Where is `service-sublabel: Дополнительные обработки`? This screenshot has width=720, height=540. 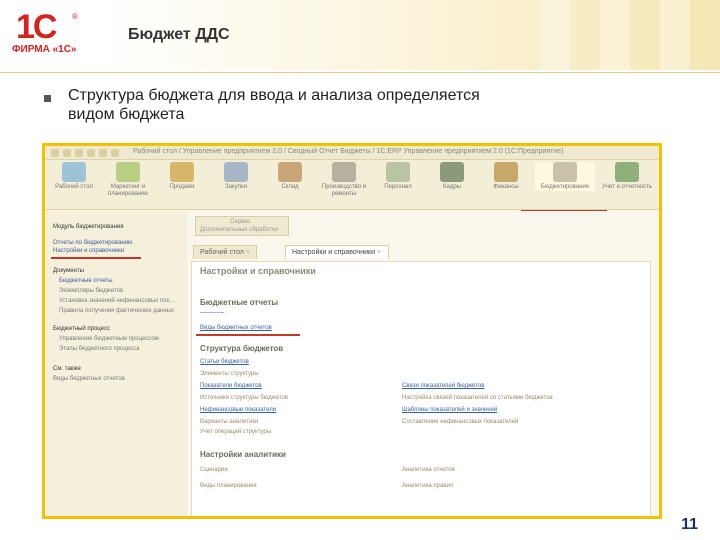
service-sublabel: Дополнительные обработки is located at coordinates (239, 230).